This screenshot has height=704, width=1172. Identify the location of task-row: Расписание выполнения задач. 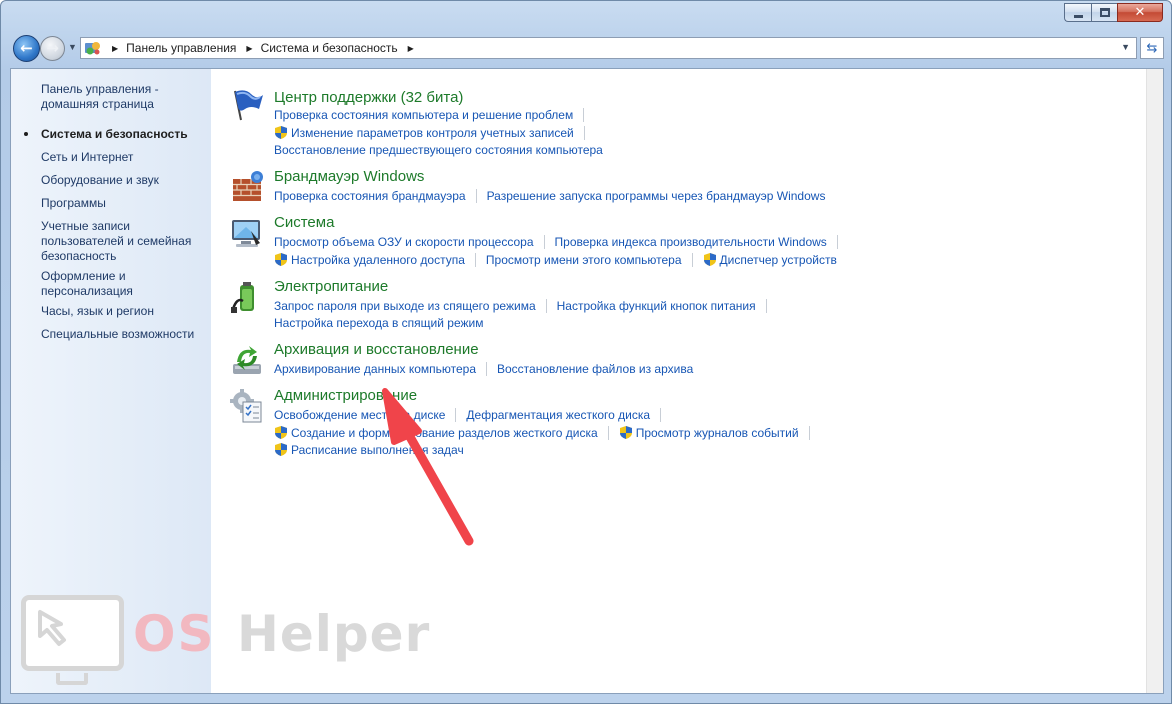
(369, 449).